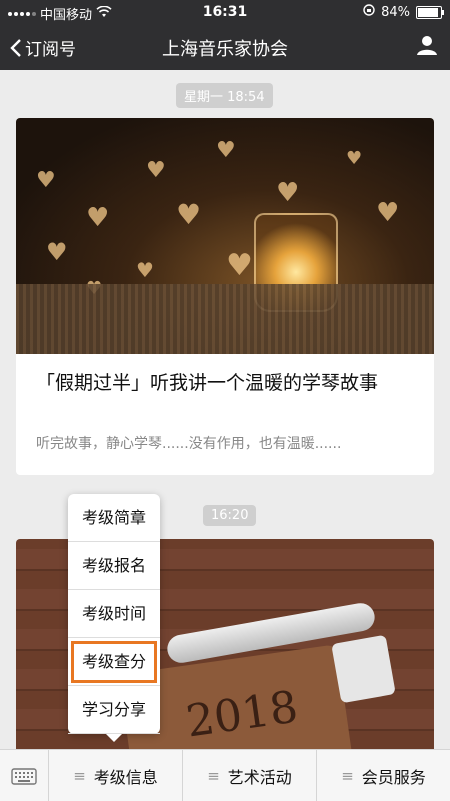 Image resolution: width=450 pixels, height=801 pixels. What do you see at coordinates (114, 662) in the screenshot?
I see `menu-item-score-lookup: 考级查分` at bounding box center [114, 662].